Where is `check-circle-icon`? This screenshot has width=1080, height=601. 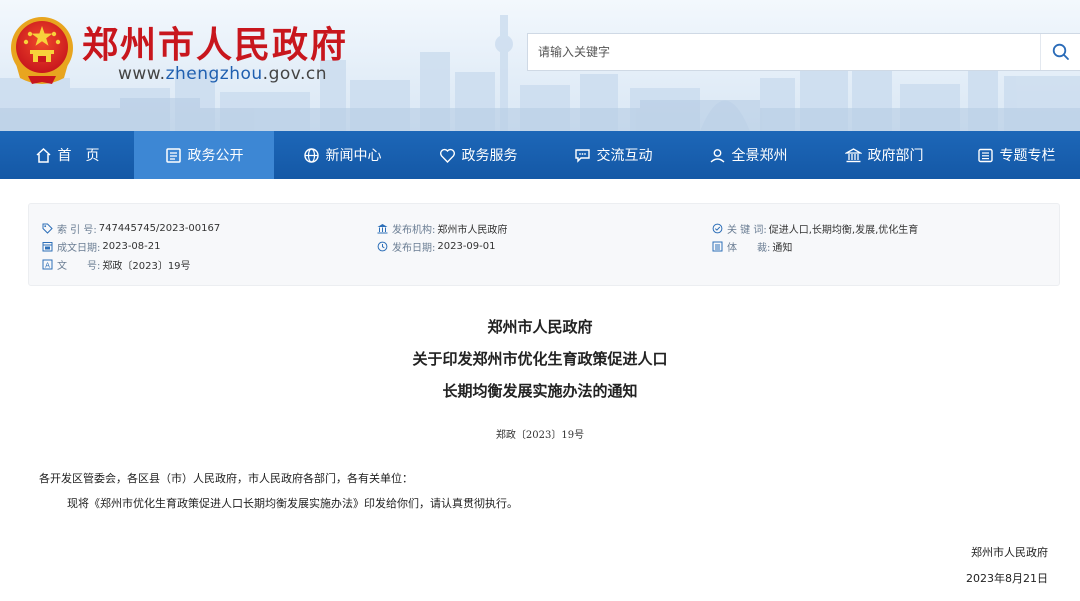
check-circle-icon is located at coordinates (717, 228).